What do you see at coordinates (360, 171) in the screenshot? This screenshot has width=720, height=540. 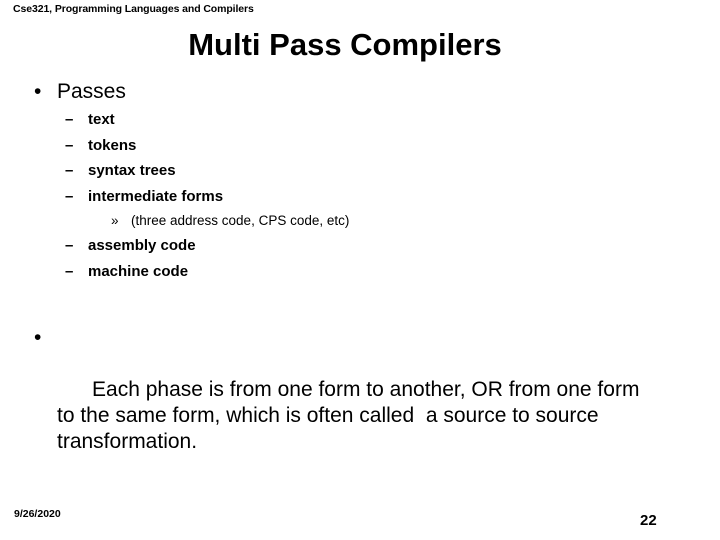 I see `list-item-syntax-trees: – syntax trees` at bounding box center [360, 171].